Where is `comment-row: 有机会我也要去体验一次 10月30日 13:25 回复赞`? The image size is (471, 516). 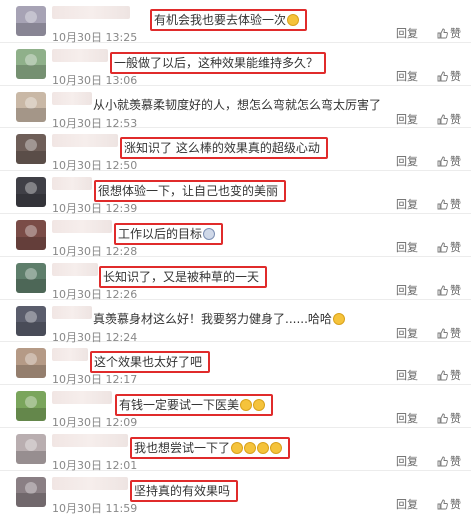
comment-row: 有机会我也要去体验一次 10月30日 13:25 回复赞 is located at coordinates (235, 22).